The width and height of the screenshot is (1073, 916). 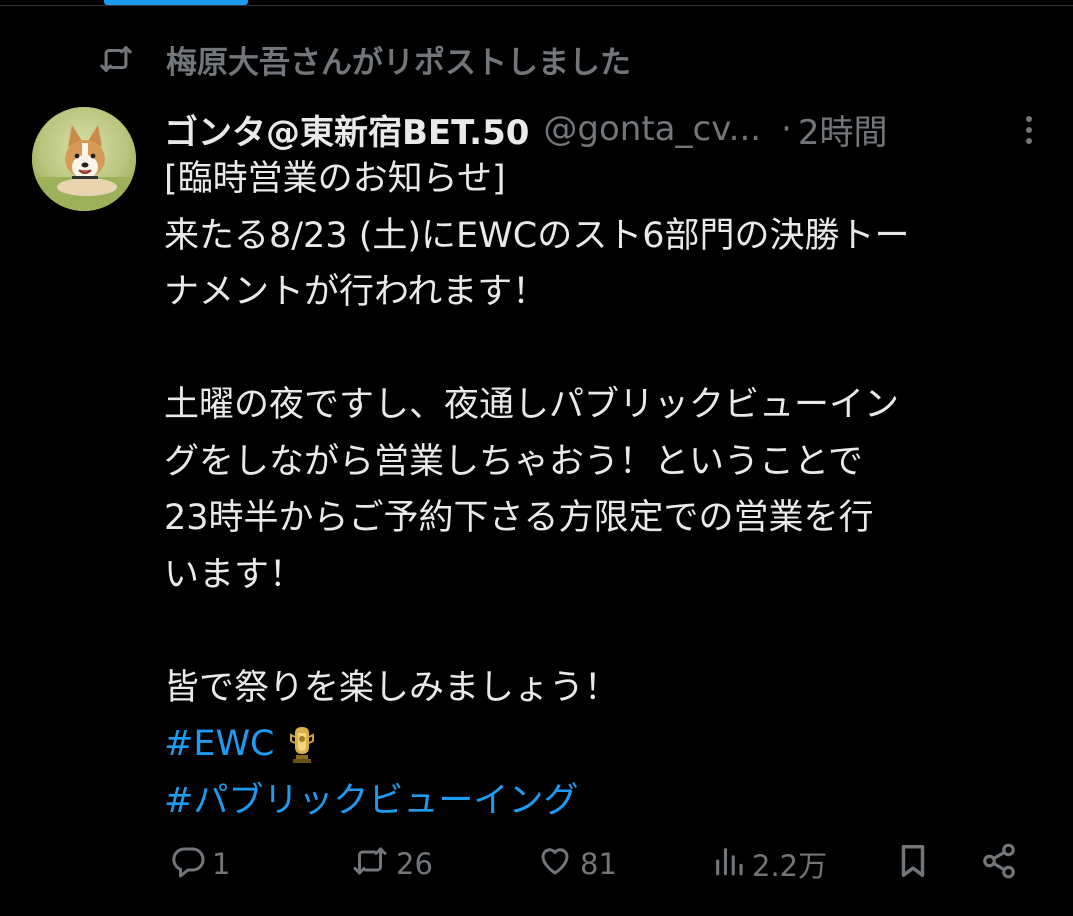 I want to click on post-line: ナメントが行われます！, so click(x=356, y=292).